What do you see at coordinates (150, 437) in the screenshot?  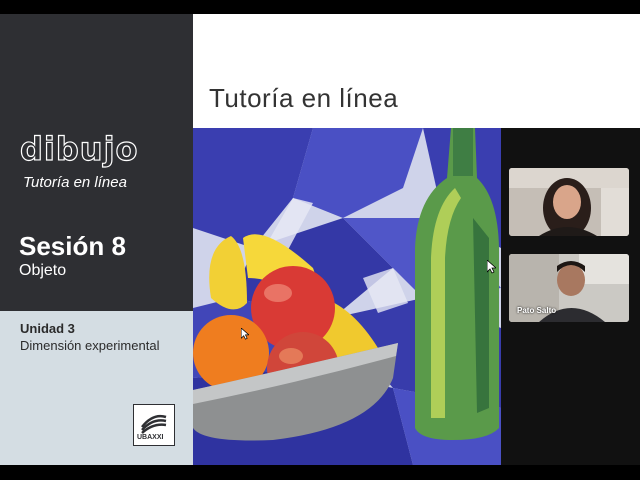 I see `uba-logo-text: UBAXXI` at bounding box center [150, 437].